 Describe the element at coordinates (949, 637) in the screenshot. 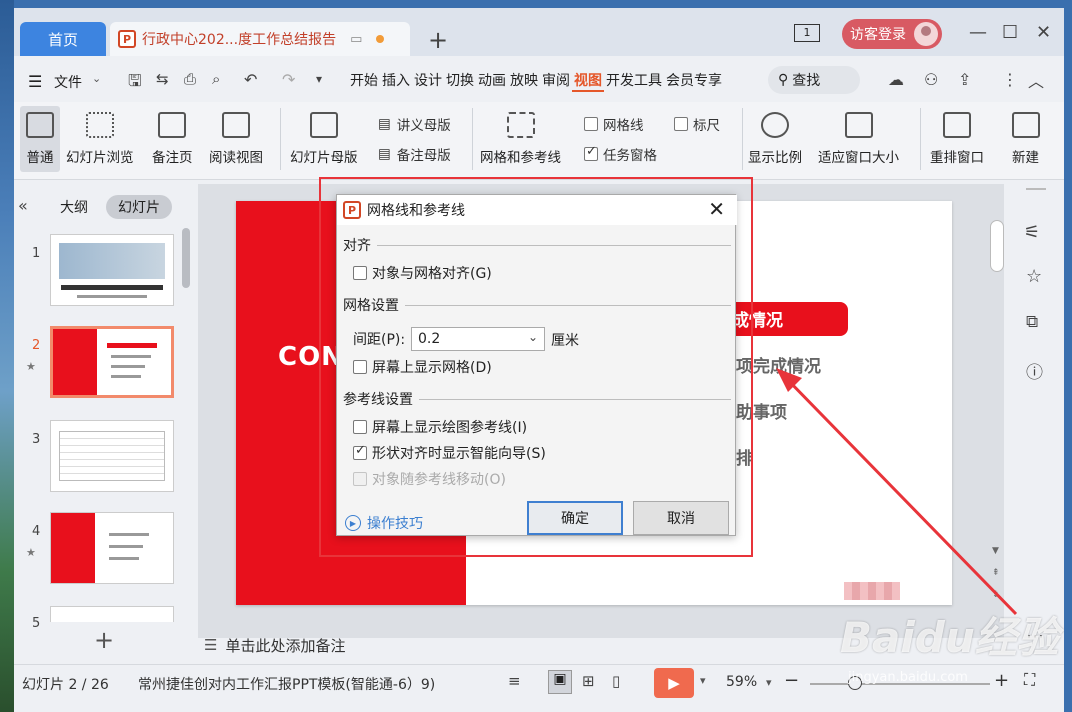

I see `watermark-logo: Baidu经验` at that location.